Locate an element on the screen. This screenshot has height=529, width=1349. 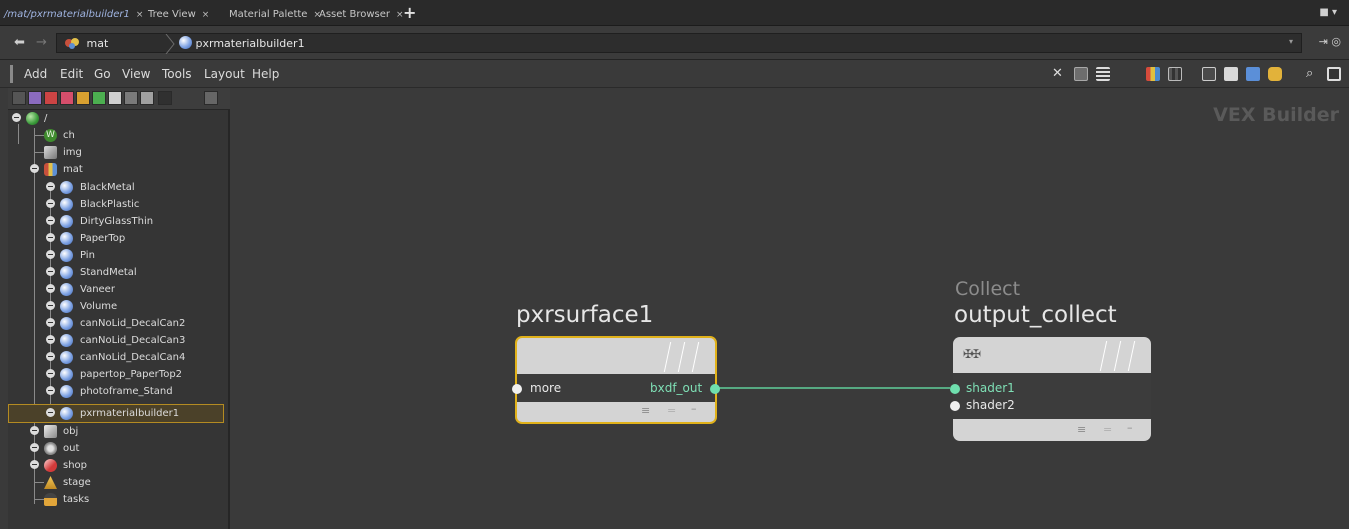
node-pxrsurface1: ≡ = – is located at coordinates (616, 380).